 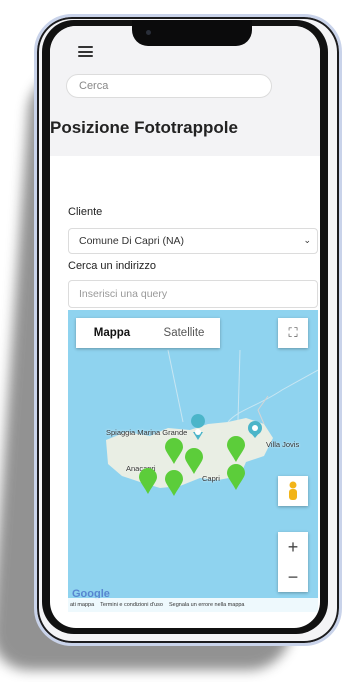 I want to click on map-type-tabs: Mappa Satellite, so click(x=148, y=333).